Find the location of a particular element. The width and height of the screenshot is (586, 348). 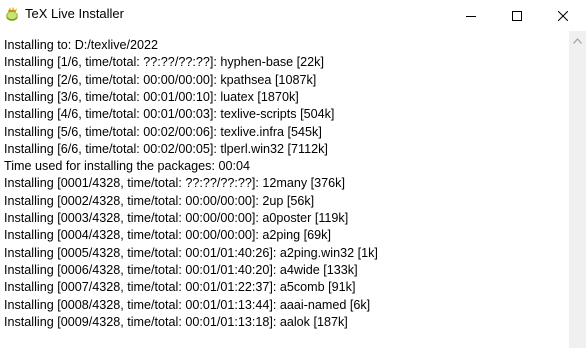

scroll-up-button is located at coordinates (577, 39).